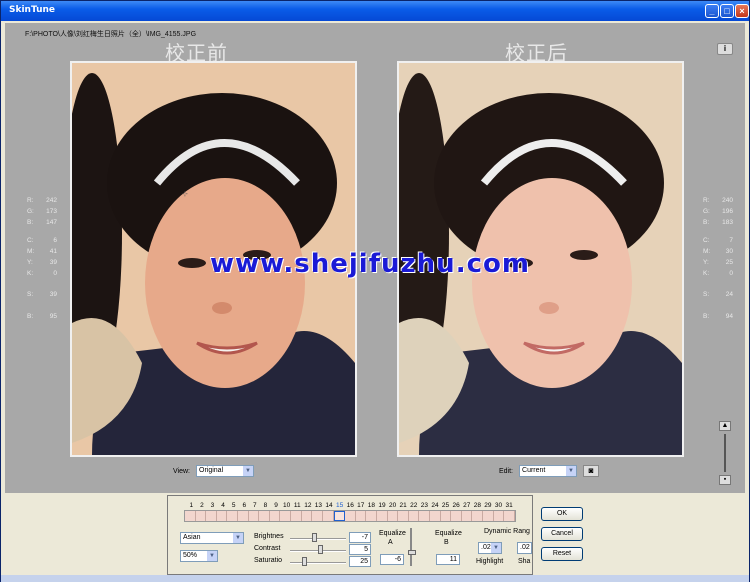 The image size is (750, 582). What do you see at coordinates (524, 561) in the screenshot?
I see `shadow-label: Sha` at bounding box center [524, 561].